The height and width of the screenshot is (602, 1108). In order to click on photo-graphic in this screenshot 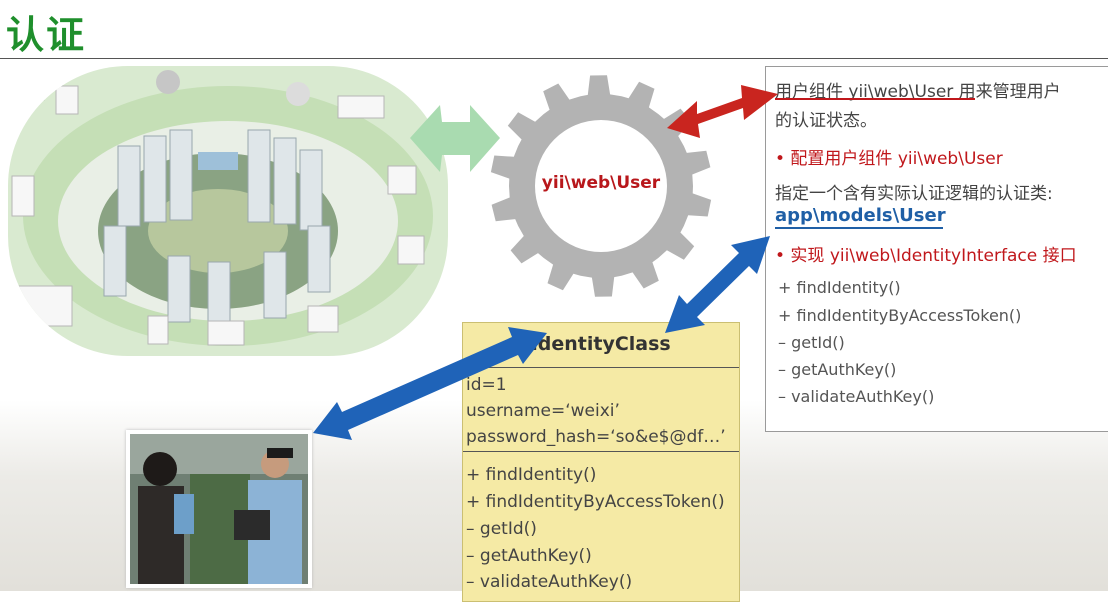, I will do `click(219, 509)`.